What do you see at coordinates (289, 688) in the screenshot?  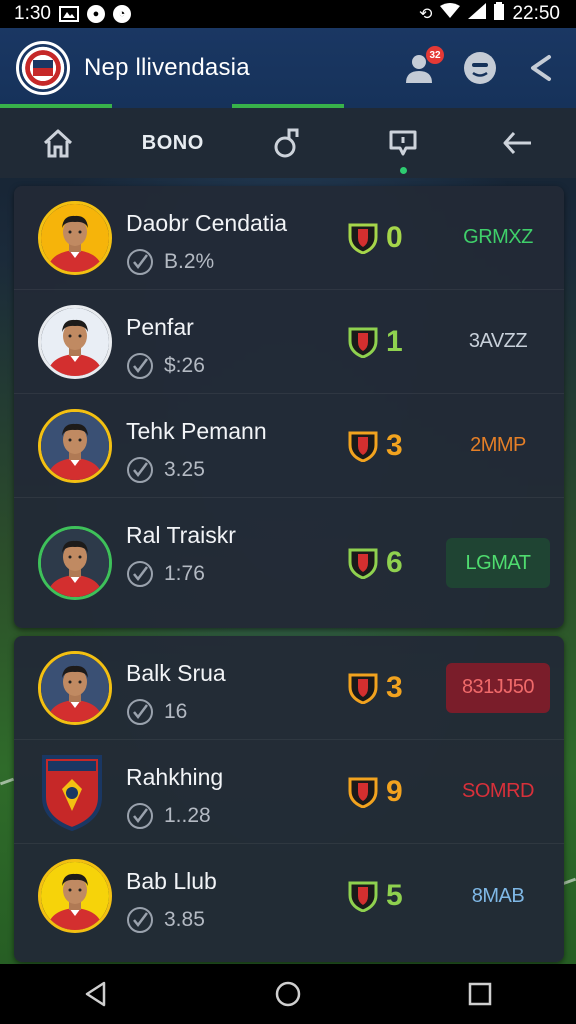 I see `player-row: Balk Srua 16 3 831JJ50` at bounding box center [289, 688].